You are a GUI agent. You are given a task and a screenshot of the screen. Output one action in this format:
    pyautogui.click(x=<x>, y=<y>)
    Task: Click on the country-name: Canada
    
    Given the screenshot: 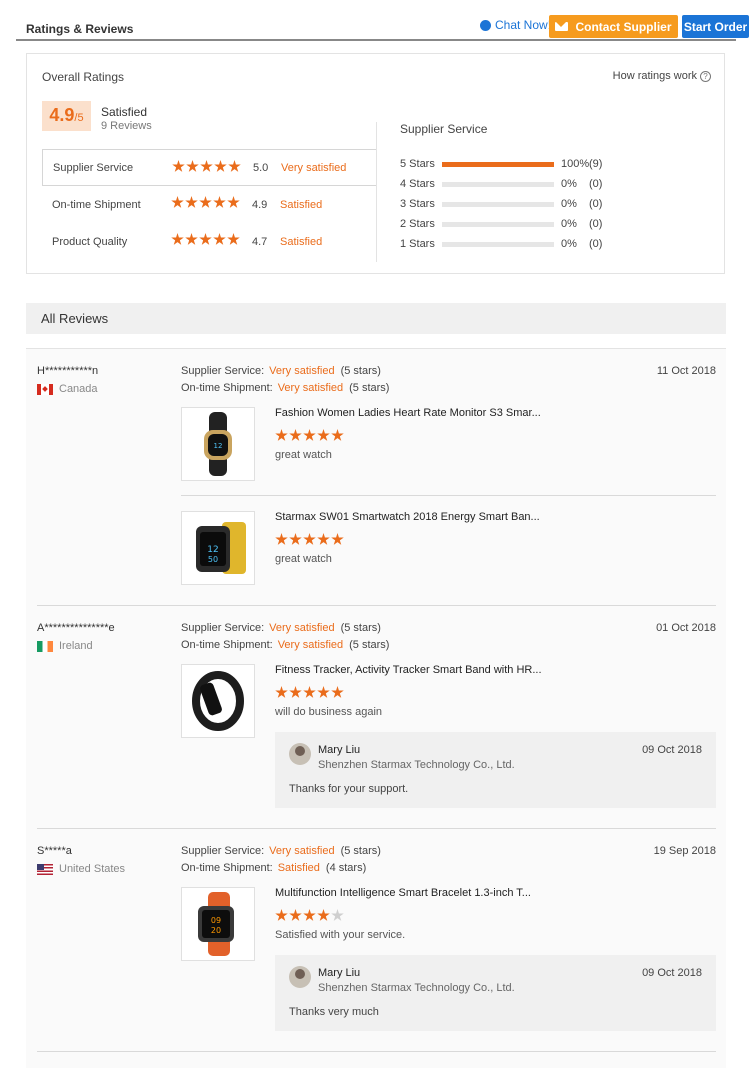 What is the action you would take?
    pyautogui.click(x=78, y=389)
    